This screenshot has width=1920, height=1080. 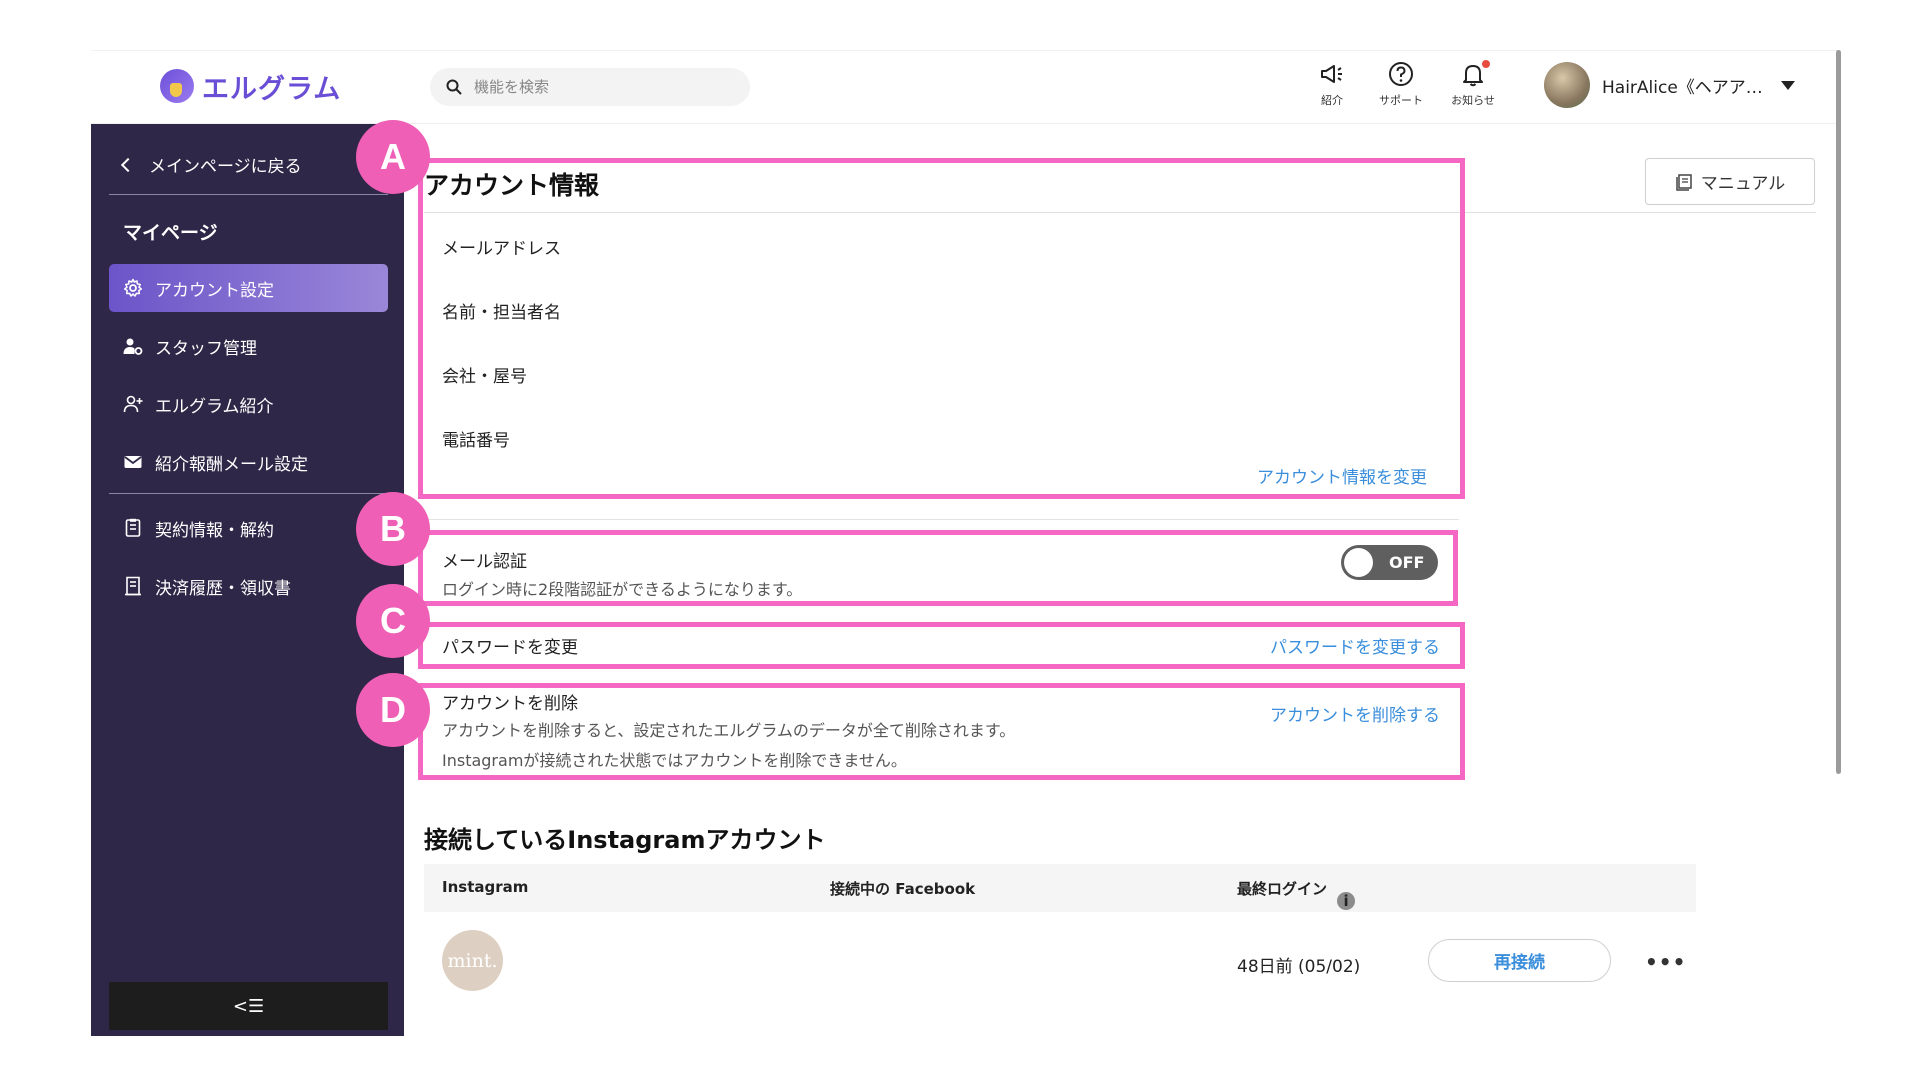 What do you see at coordinates (1401, 100) in the screenshot?
I see `support-label: サポート` at bounding box center [1401, 100].